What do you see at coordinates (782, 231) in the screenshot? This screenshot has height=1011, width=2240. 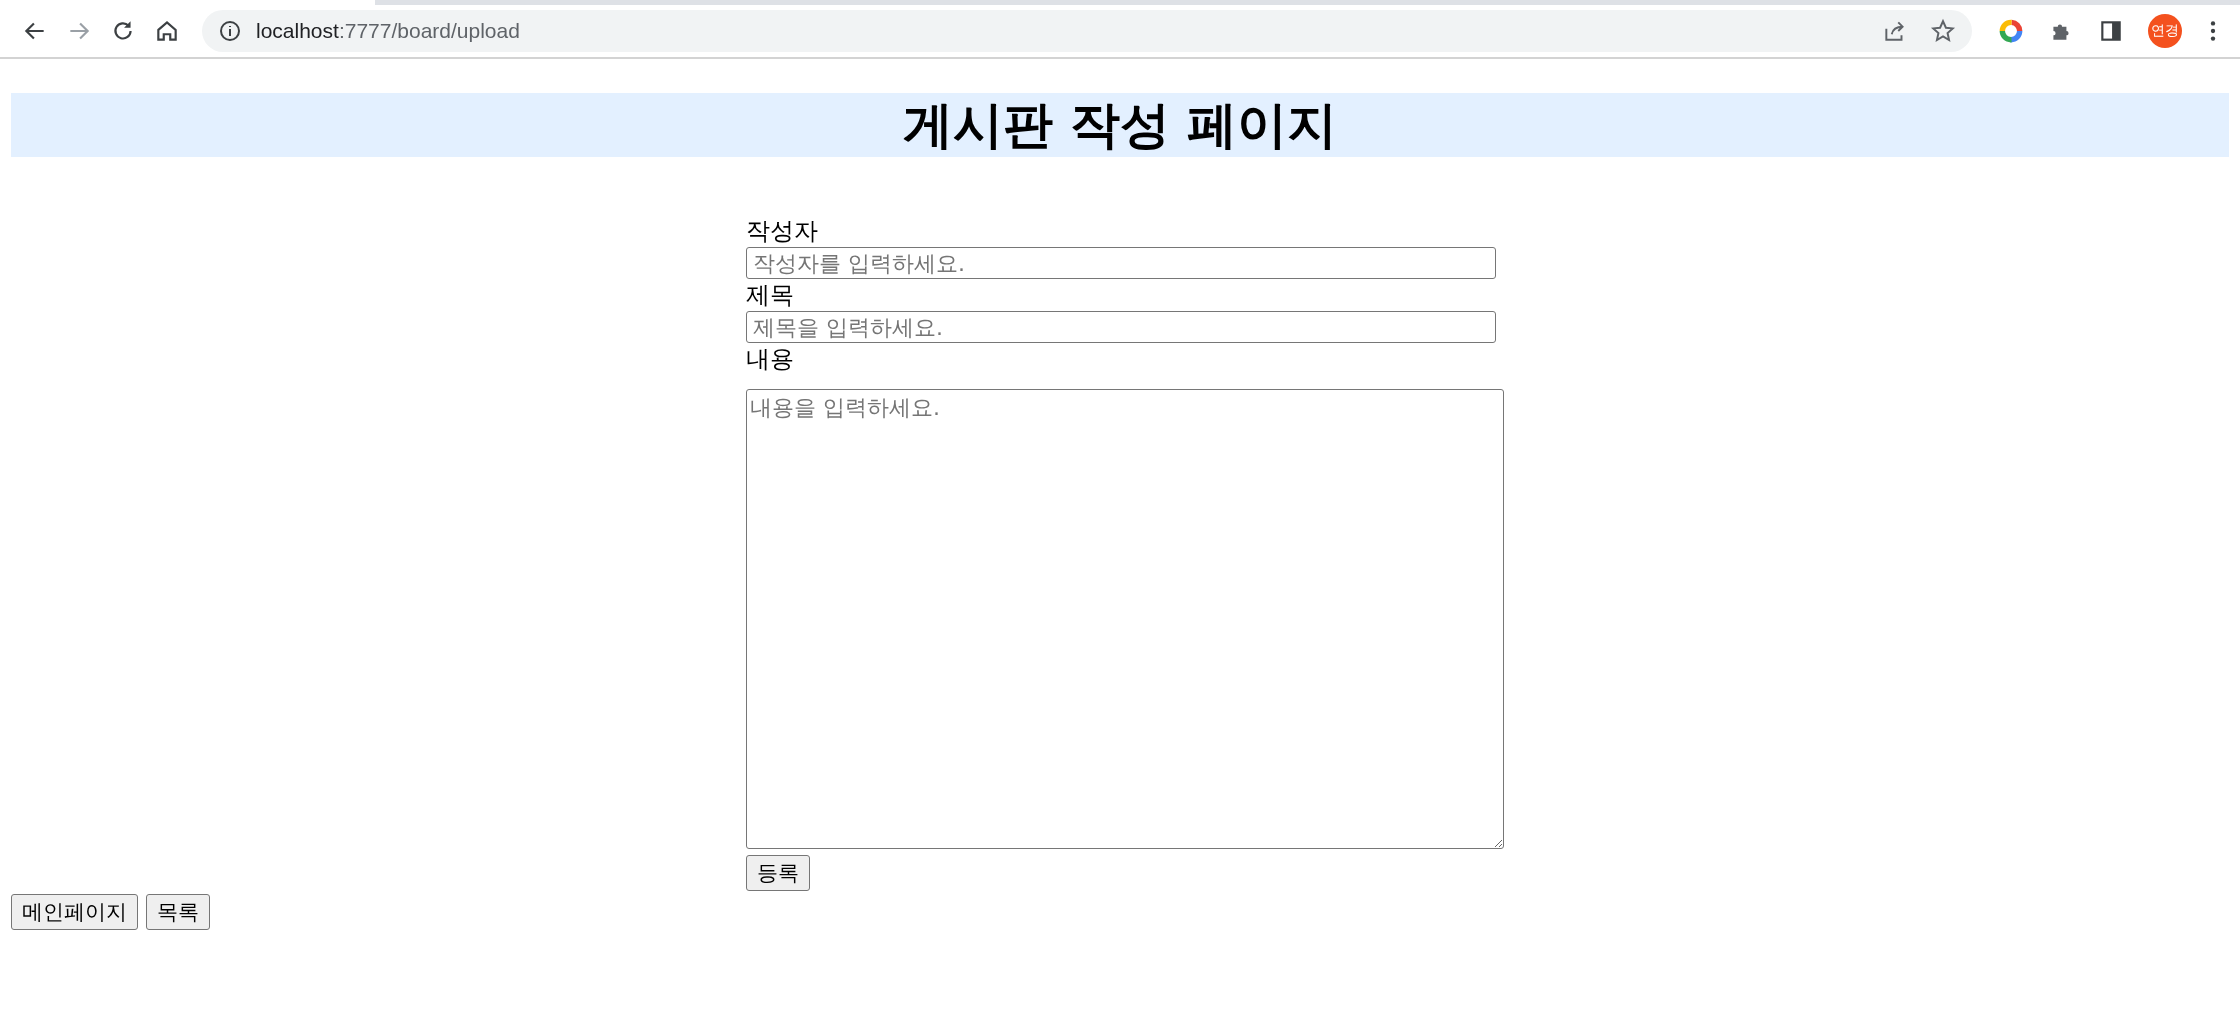 I see `field-label: 작성자` at bounding box center [782, 231].